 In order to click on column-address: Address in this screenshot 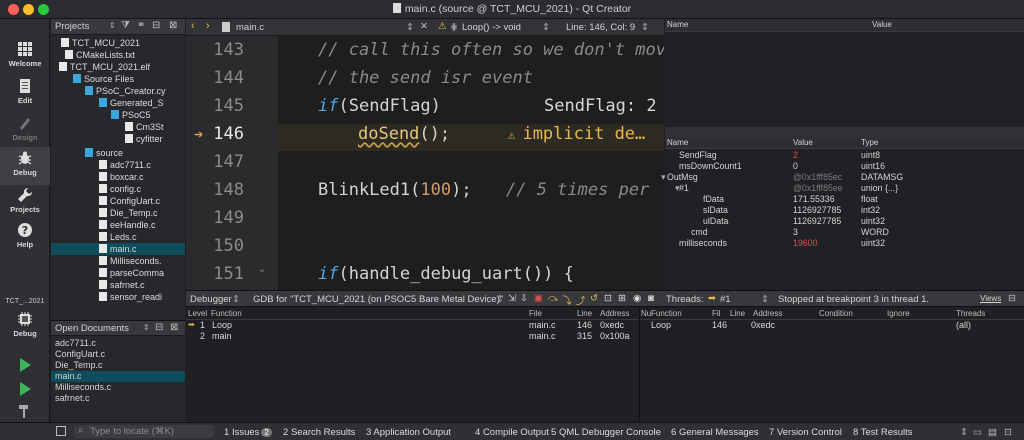, I will do `click(614, 313)`.